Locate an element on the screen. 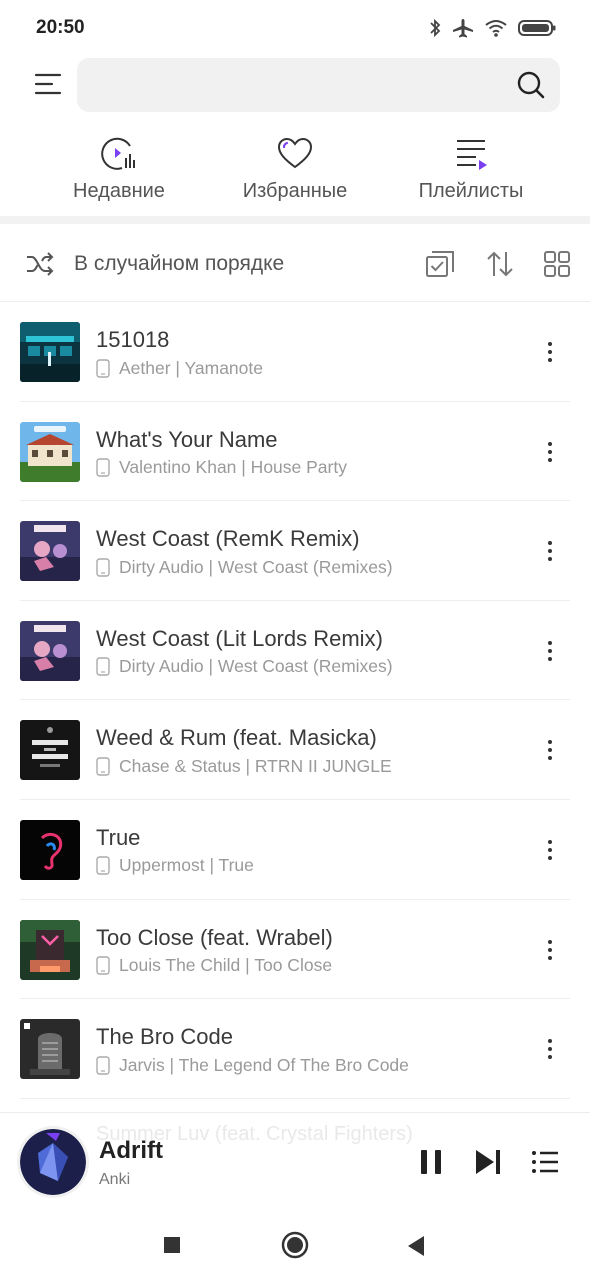  queue-icon is located at coordinates (545, 1162).